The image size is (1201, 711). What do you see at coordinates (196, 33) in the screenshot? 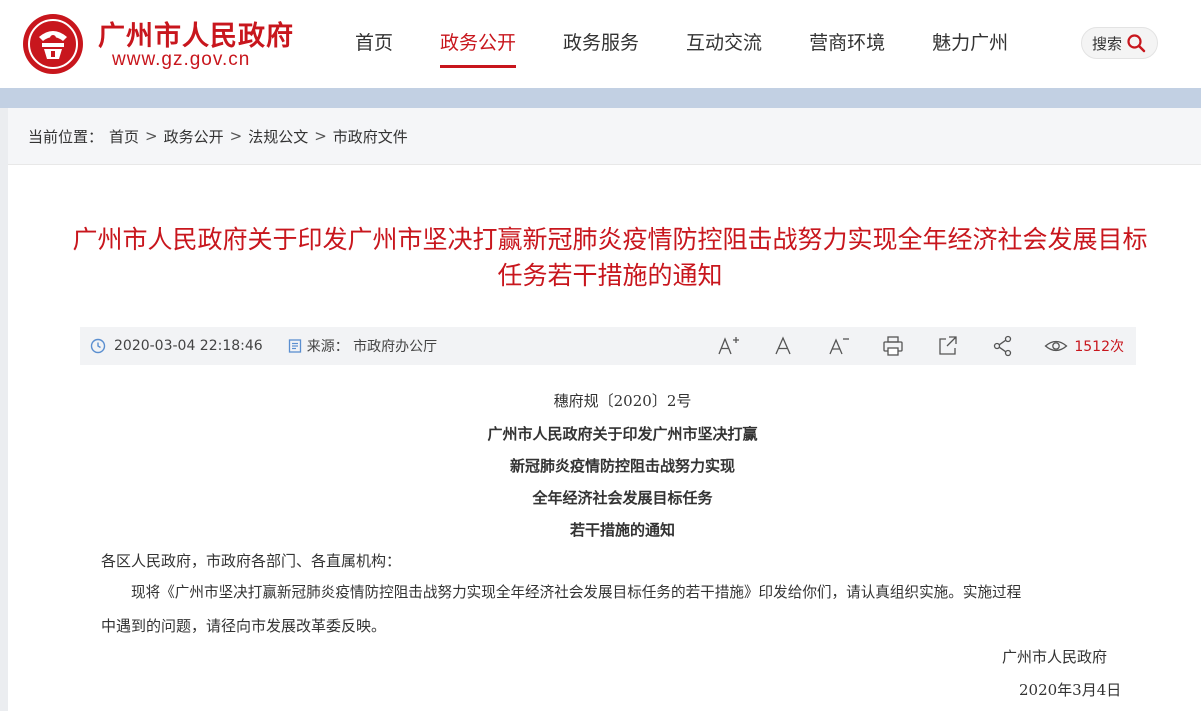
I see `site-title: 广州市人民政府` at bounding box center [196, 33].